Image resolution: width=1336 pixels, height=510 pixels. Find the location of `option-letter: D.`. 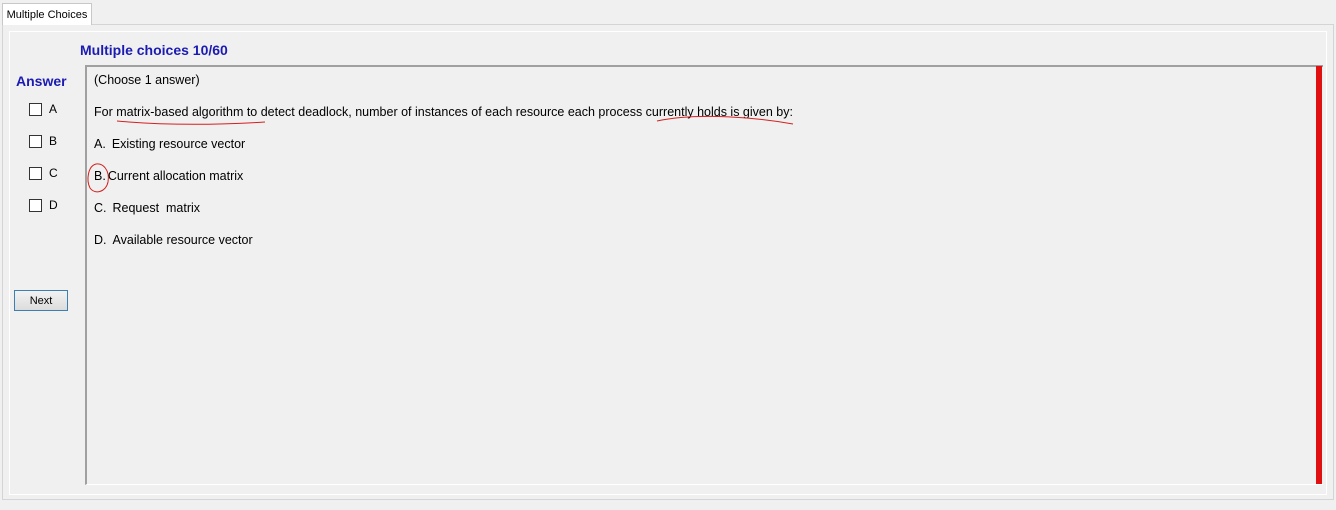

option-letter: D. is located at coordinates (100, 240).